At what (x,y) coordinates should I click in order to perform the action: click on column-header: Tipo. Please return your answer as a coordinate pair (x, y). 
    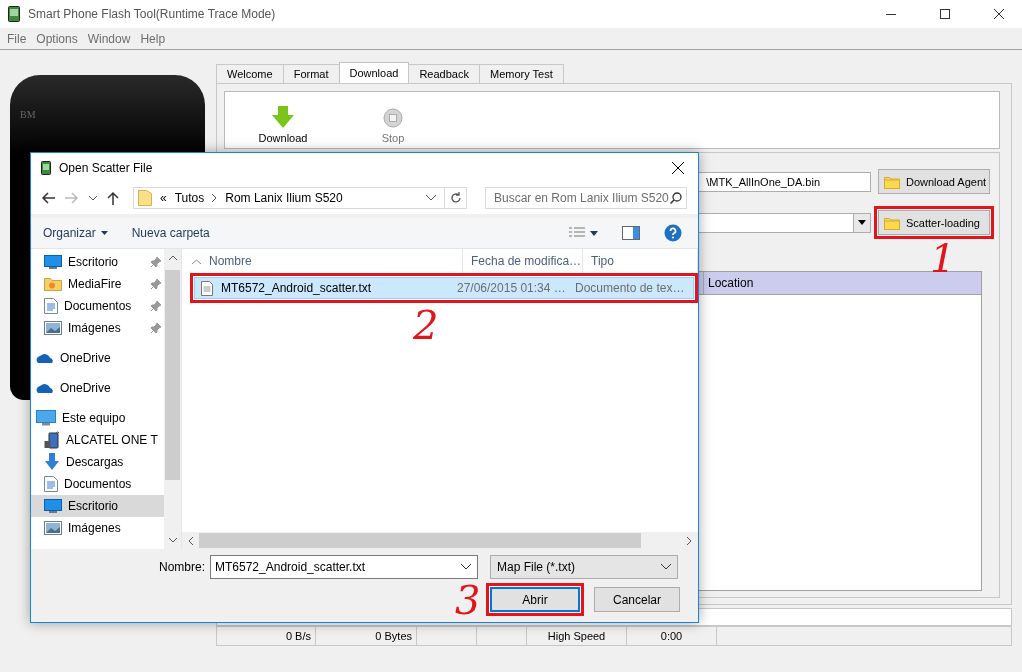
    Looking at the image, I should click on (640, 261).